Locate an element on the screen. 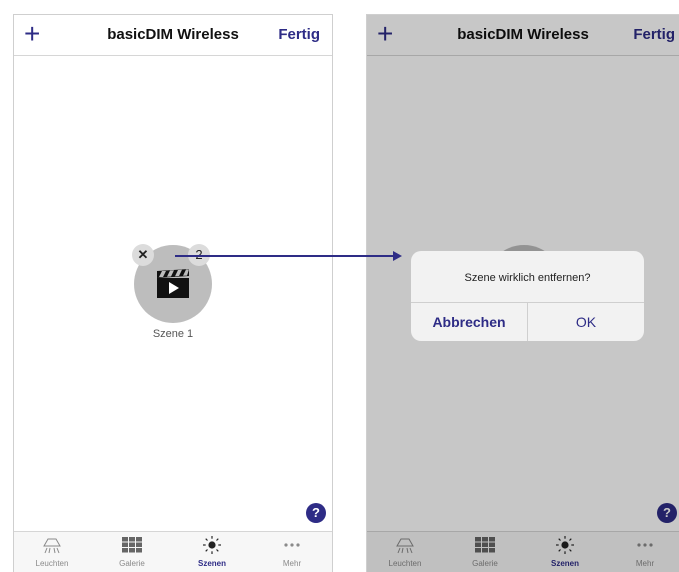 The width and height of the screenshot is (679, 572). cancel-button: Abbrechen is located at coordinates (469, 322).